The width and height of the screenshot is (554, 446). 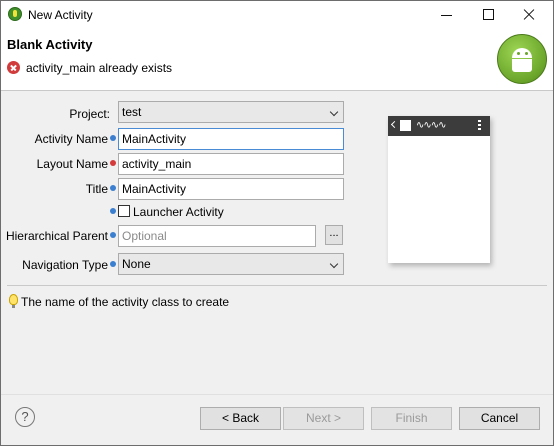 I want to click on lightbulb-icon, so click(x=13, y=301).